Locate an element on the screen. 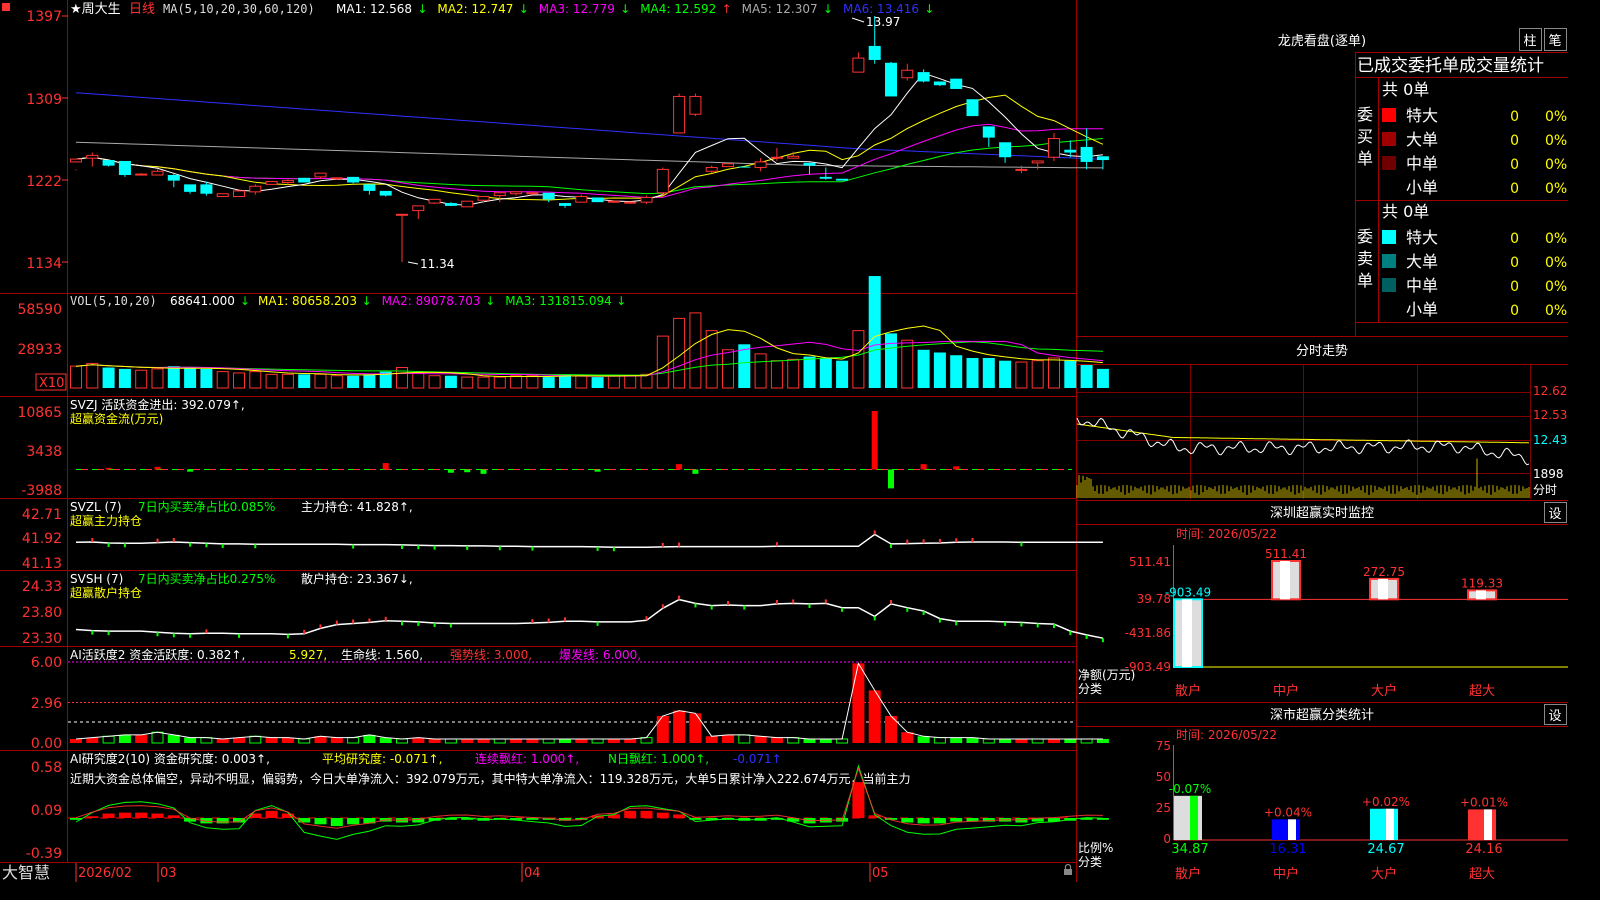 Image resolution: width=1600 pixels, height=900 pixels. red-square-icon is located at coordinates (6, 7).